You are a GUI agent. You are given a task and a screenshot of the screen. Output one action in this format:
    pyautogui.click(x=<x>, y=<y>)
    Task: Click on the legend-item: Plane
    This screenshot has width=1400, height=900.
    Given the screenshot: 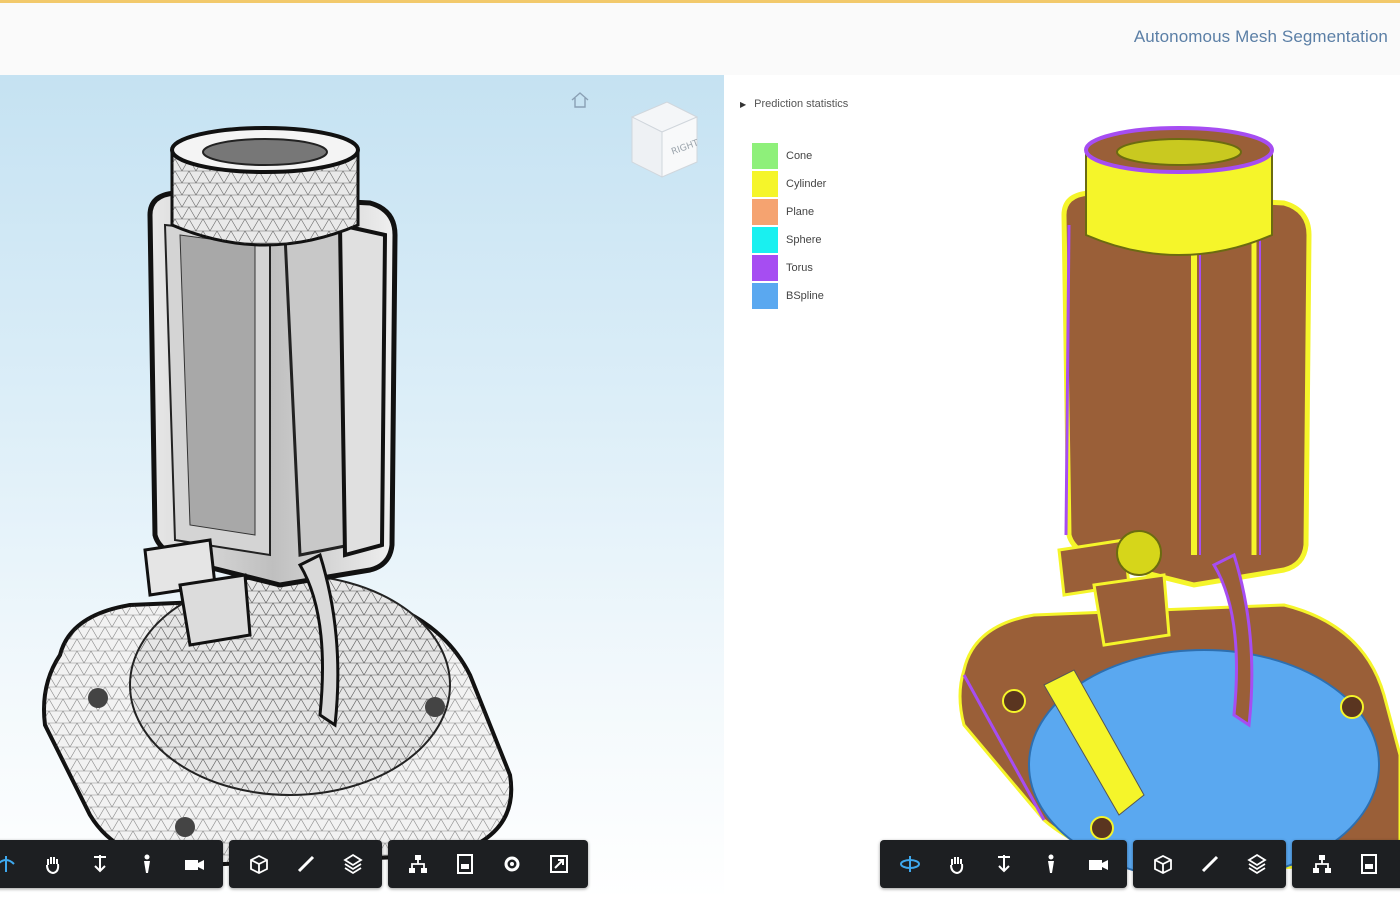 What is the action you would take?
    pyautogui.click(x=789, y=212)
    